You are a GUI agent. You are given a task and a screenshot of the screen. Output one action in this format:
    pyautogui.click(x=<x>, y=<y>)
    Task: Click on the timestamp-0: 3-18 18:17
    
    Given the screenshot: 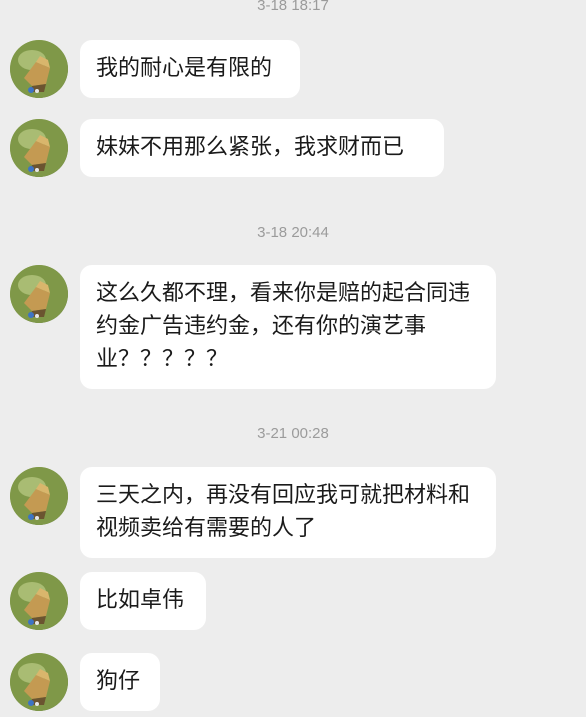 What is the action you would take?
    pyautogui.click(x=293, y=7)
    